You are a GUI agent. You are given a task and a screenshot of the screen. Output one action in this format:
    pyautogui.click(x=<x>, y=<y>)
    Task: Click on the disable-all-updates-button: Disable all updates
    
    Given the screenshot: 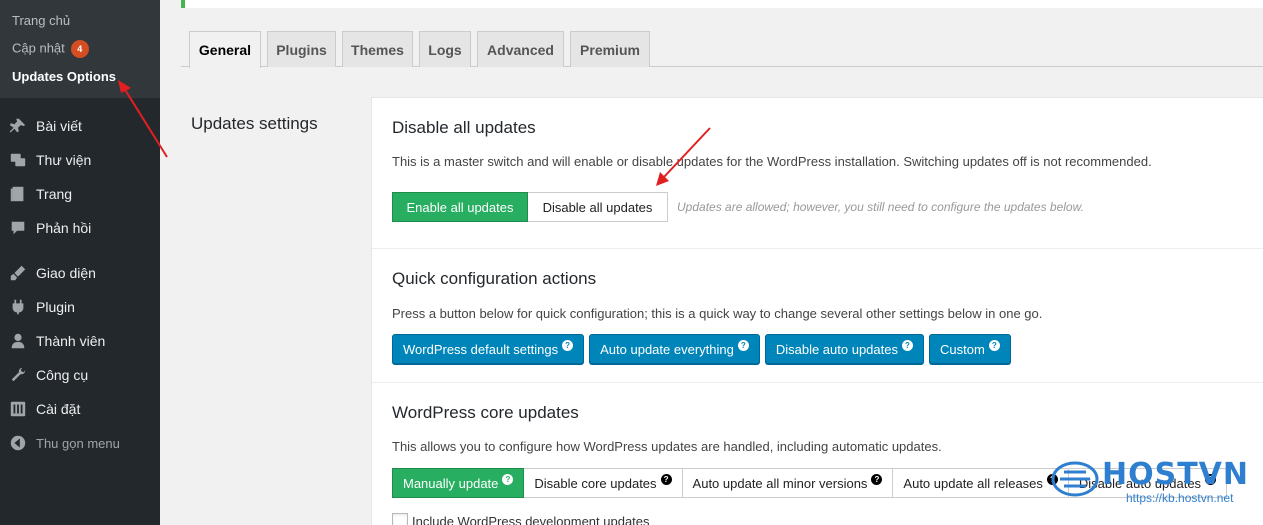 What is the action you would take?
    pyautogui.click(x=598, y=207)
    